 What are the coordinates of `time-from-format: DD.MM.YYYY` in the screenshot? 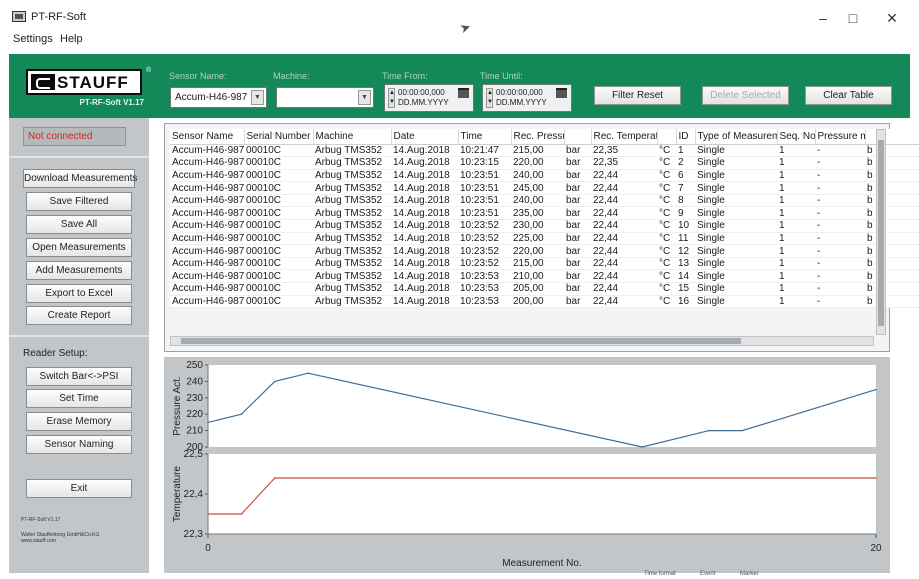 It's located at (423, 102).